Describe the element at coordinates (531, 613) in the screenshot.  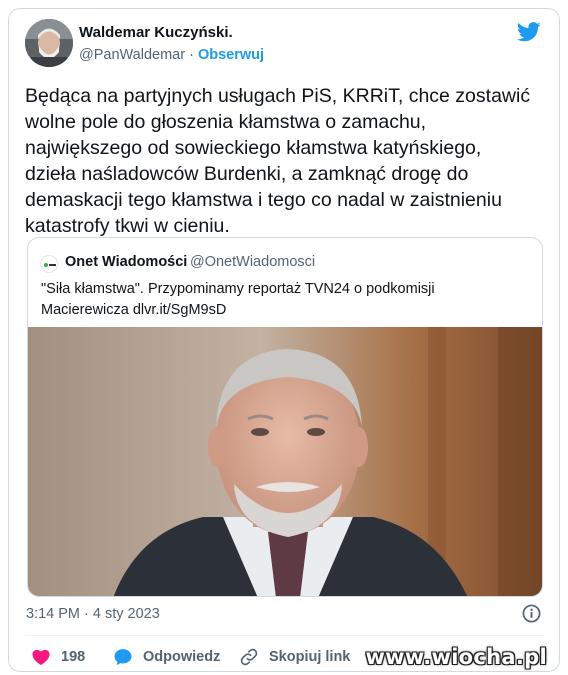
I see `info-icon` at that location.